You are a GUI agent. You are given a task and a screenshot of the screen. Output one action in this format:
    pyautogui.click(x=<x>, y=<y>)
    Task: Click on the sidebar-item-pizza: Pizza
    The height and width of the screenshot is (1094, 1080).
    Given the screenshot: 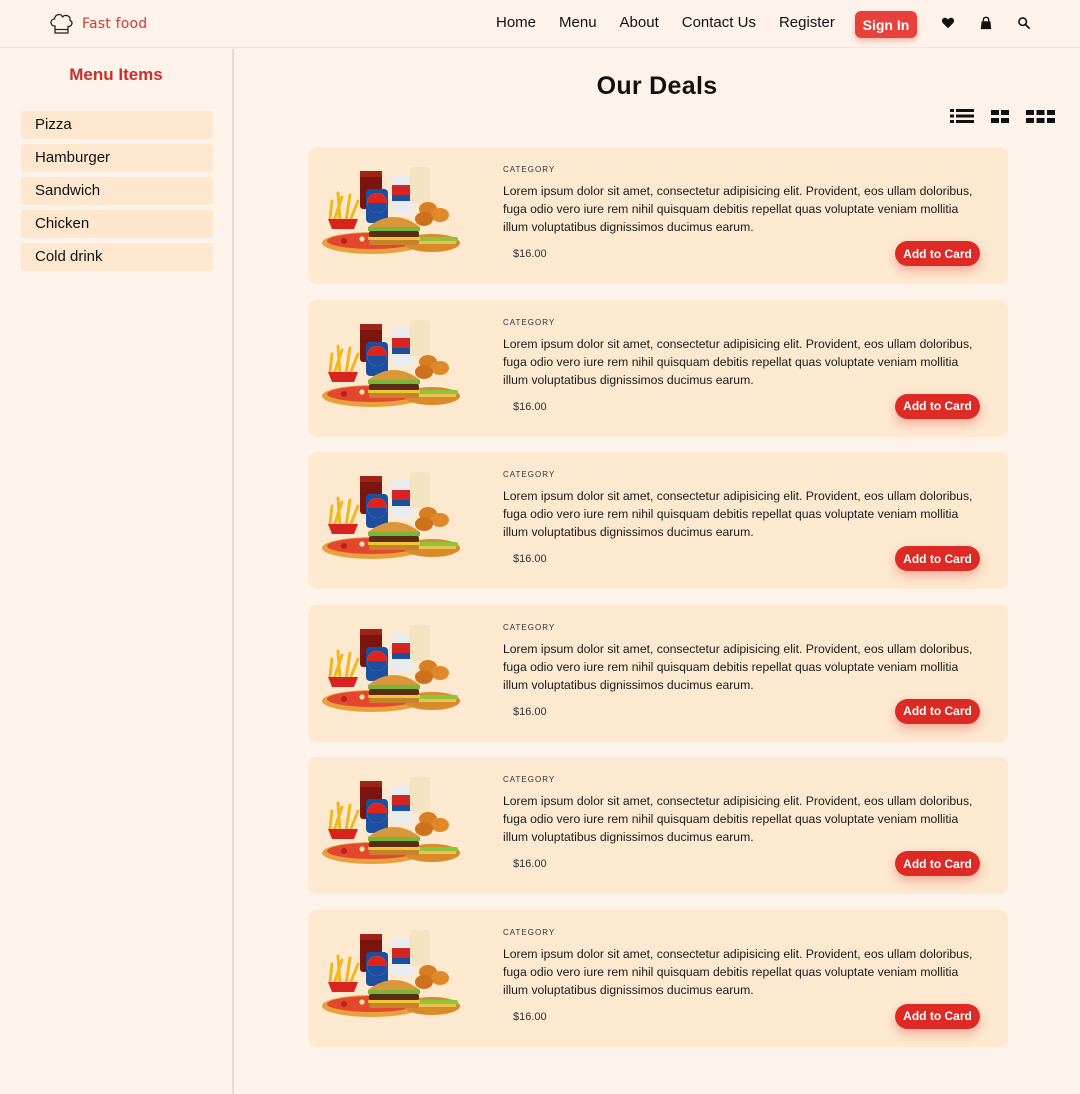 What is the action you would take?
    pyautogui.click(x=117, y=125)
    